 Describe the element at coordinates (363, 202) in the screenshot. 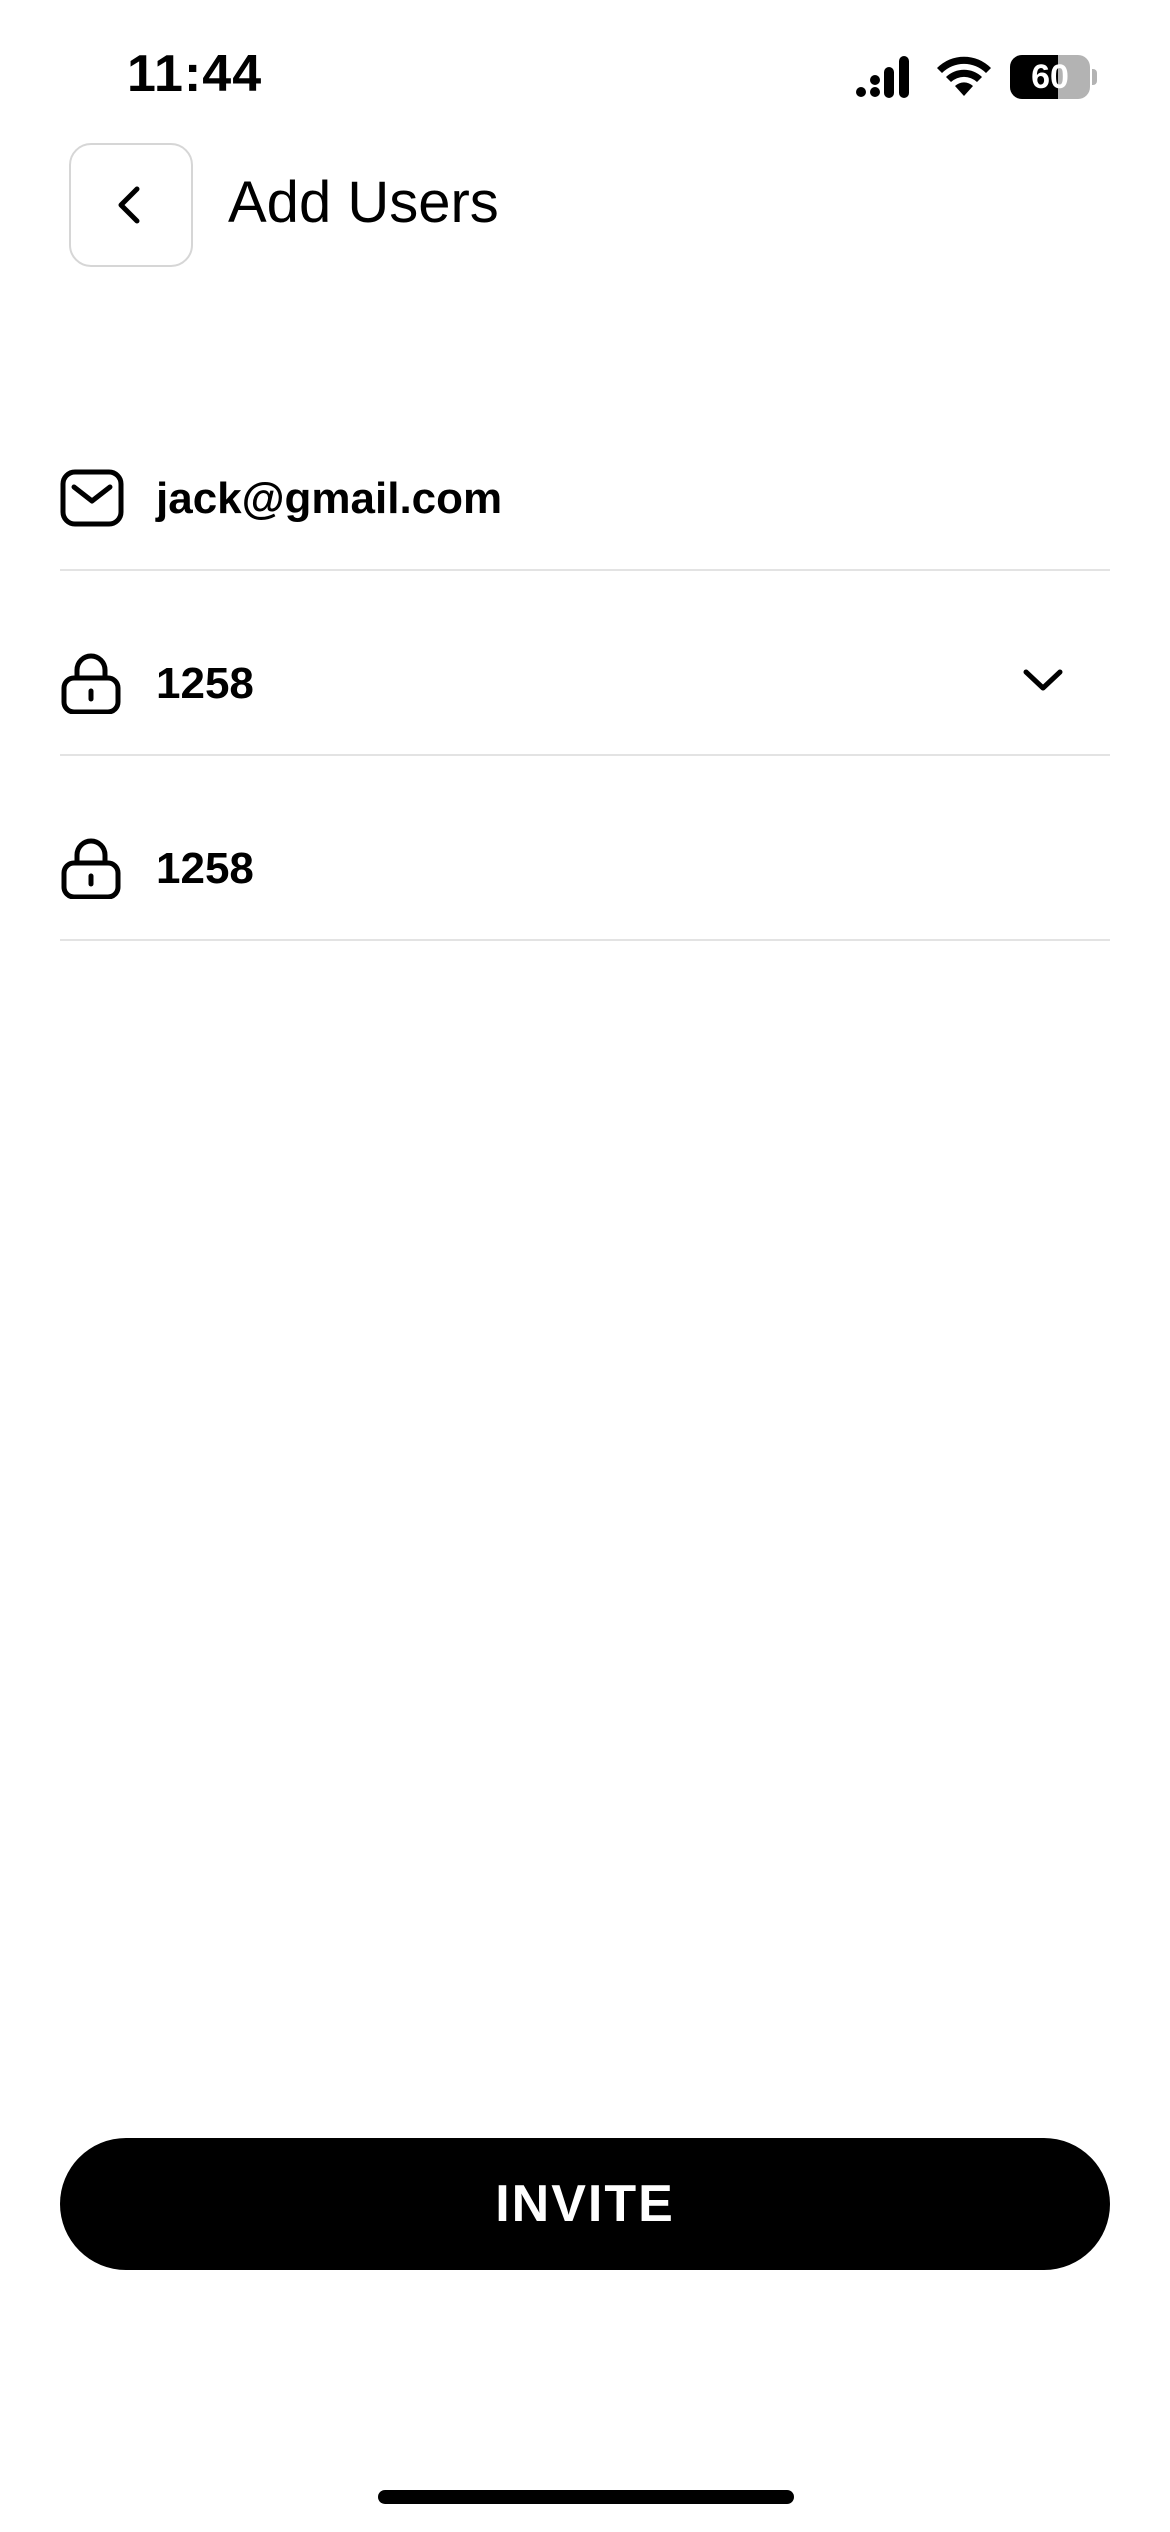

I see `page-title: Add Users` at that location.